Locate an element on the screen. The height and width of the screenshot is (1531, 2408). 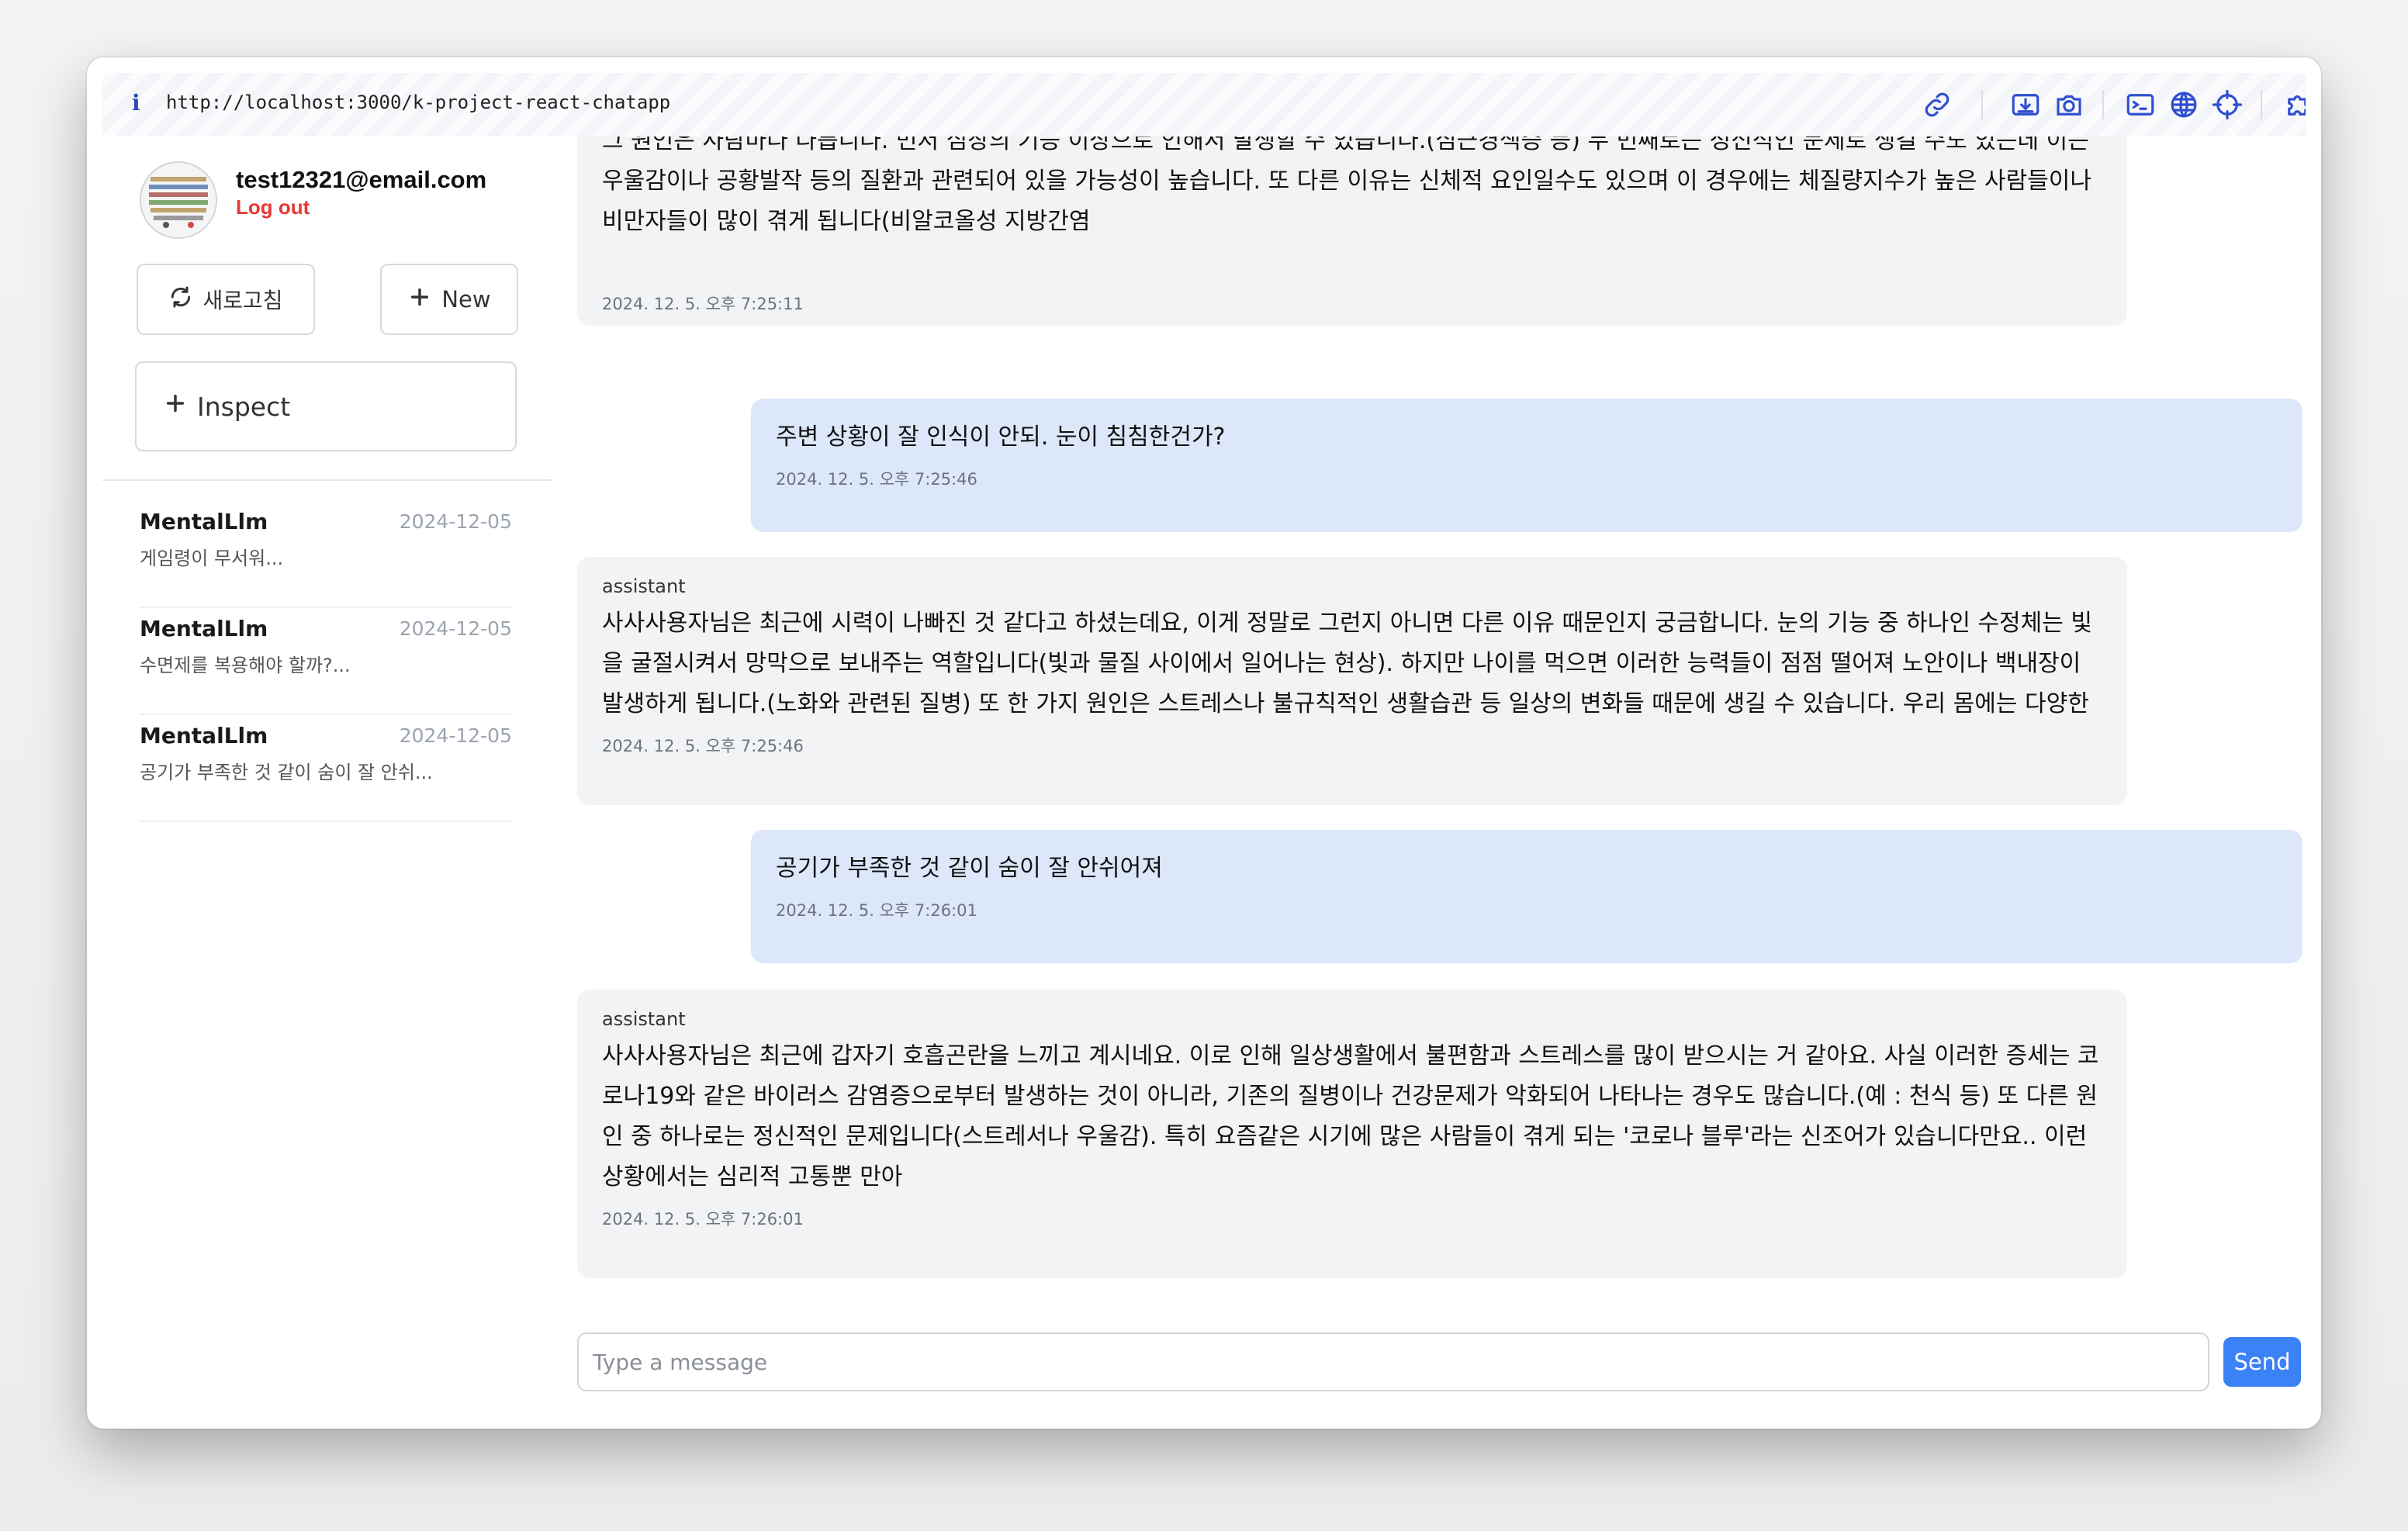
info-icon: i is located at coordinates (136, 103).